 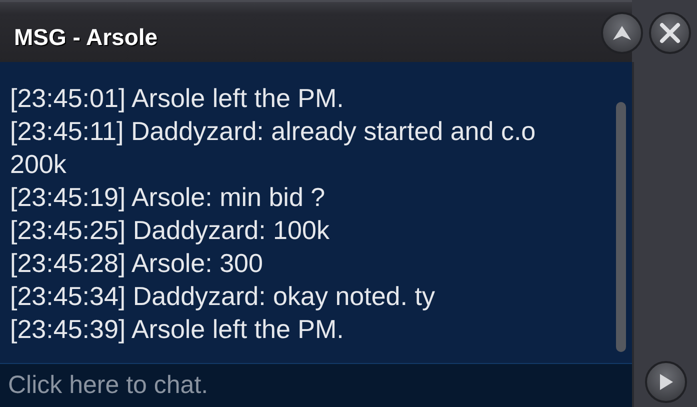 I want to click on scrollbar, so click(x=621, y=227).